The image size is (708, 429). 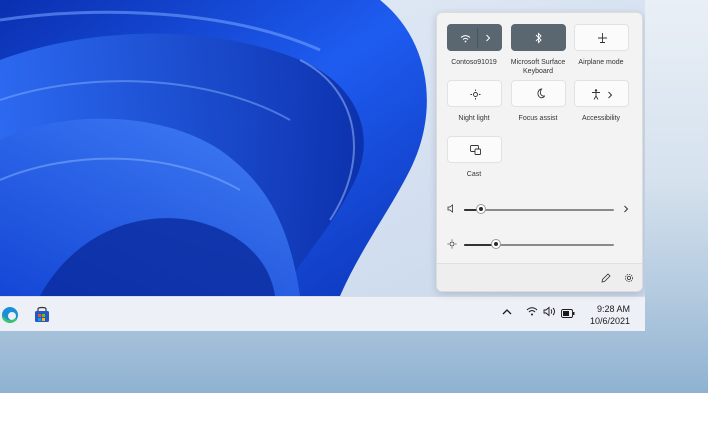 What do you see at coordinates (474, 62) in the screenshot?
I see `wifi-tile-label: Contoso91019` at bounding box center [474, 62].